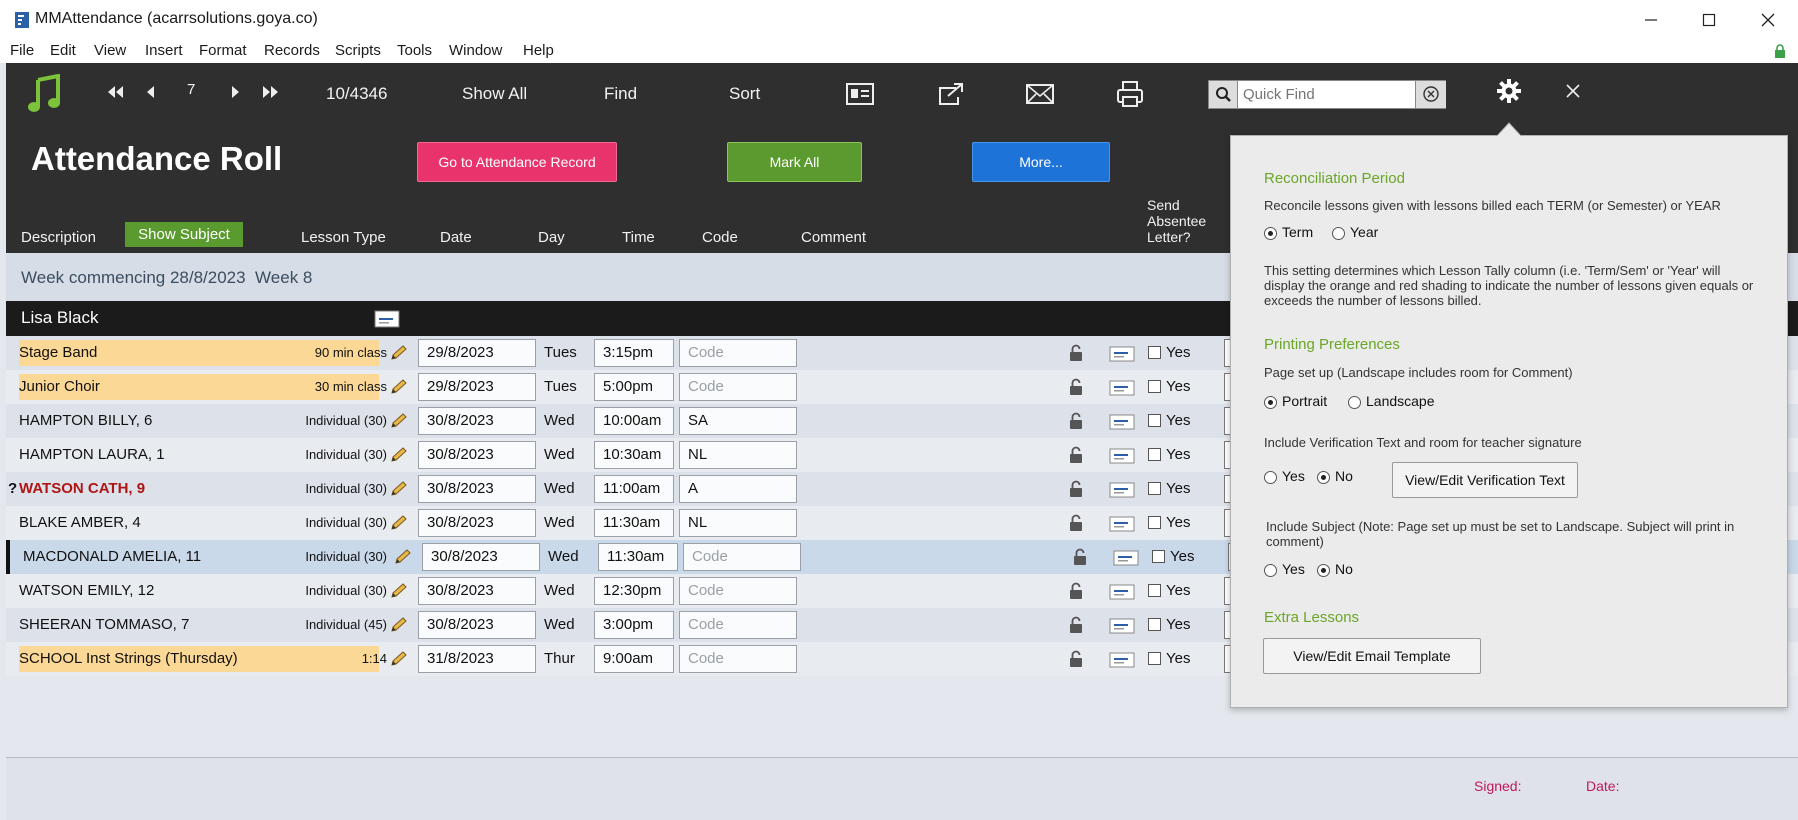 This screenshot has height=820, width=1798. I want to click on search-icon, so click(1223, 94).